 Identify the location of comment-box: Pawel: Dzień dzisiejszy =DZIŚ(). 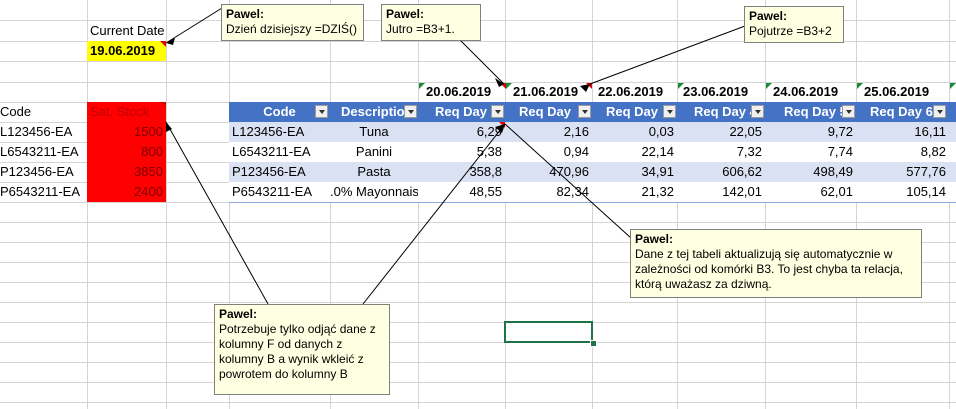
(292, 22).